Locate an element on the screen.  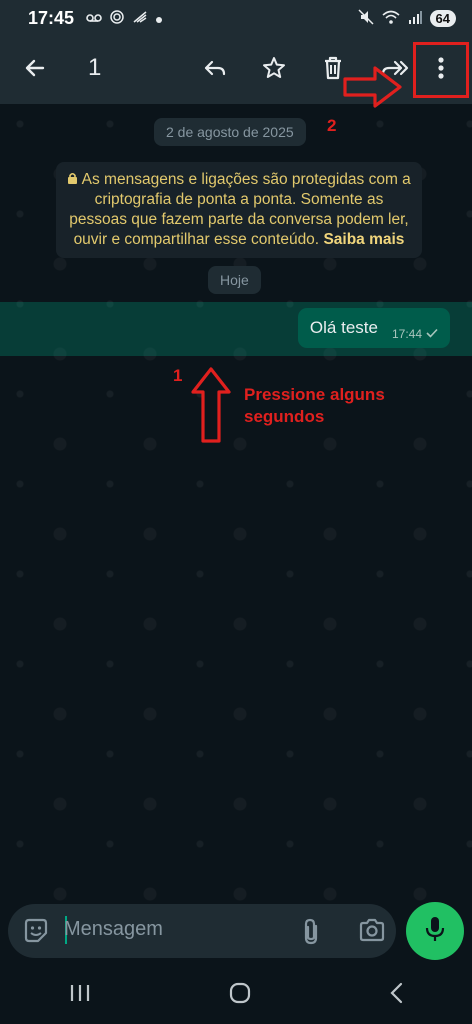
reply-icon is located at coordinates (215, 70).